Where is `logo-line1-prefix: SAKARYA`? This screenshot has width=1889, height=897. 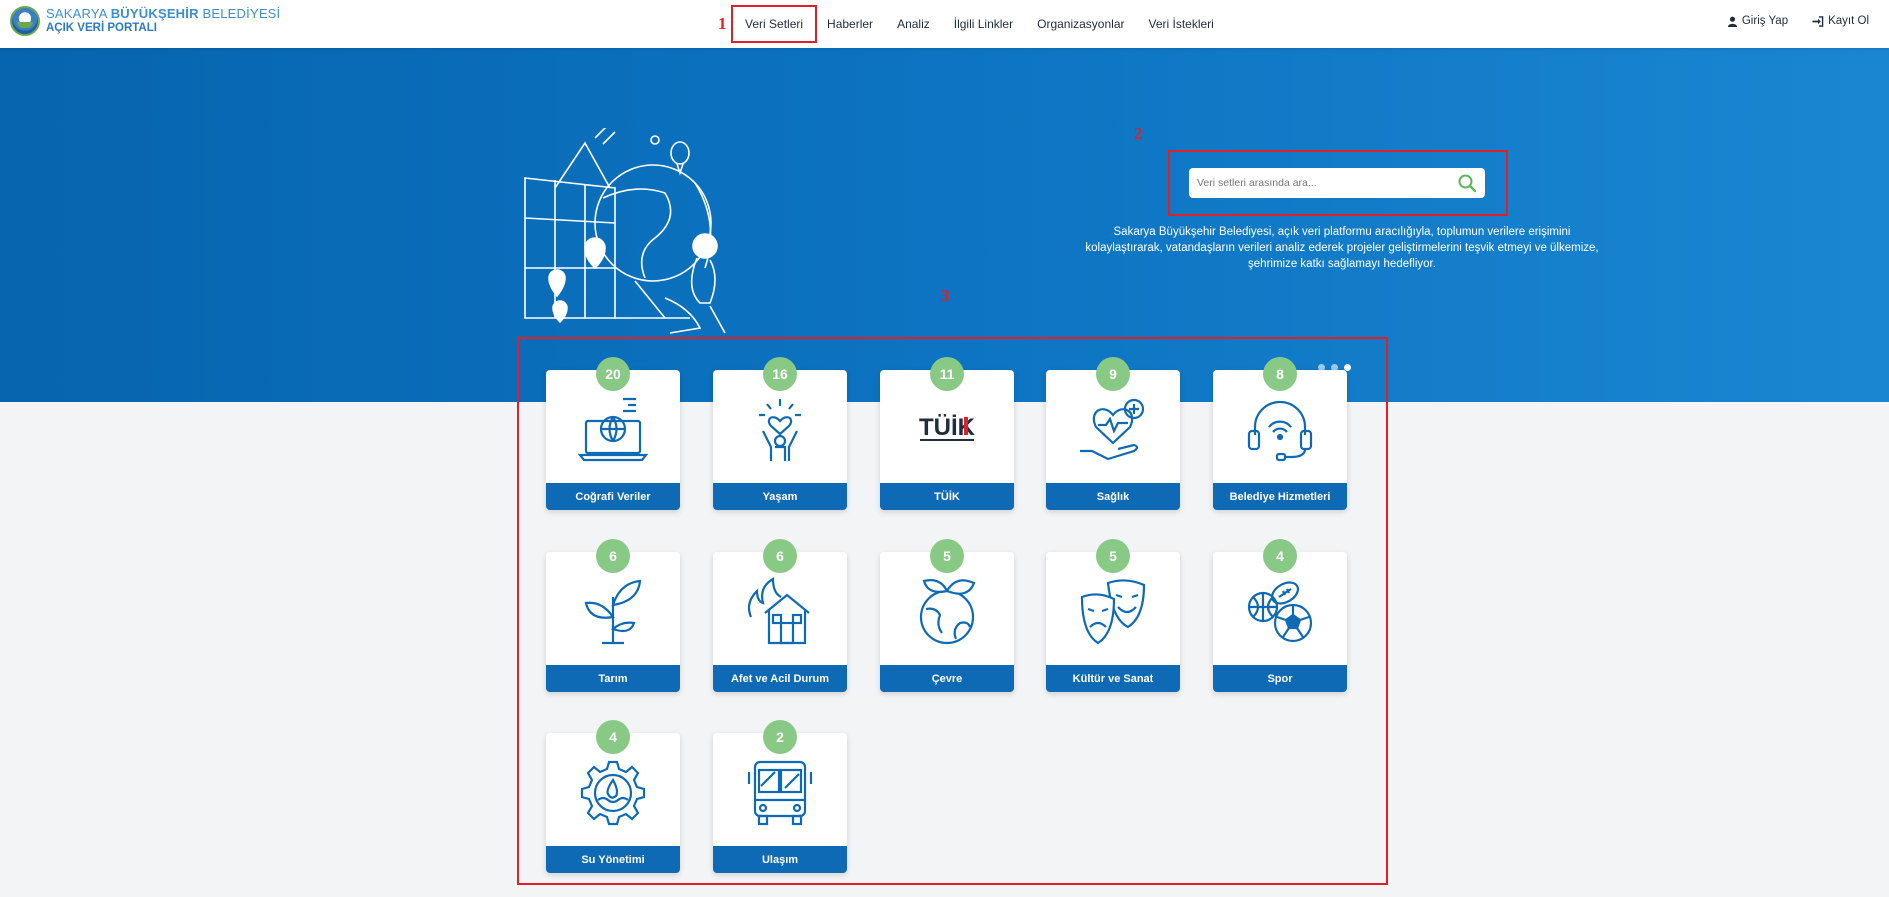
logo-line1-prefix: SAKARYA is located at coordinates (78, 13).